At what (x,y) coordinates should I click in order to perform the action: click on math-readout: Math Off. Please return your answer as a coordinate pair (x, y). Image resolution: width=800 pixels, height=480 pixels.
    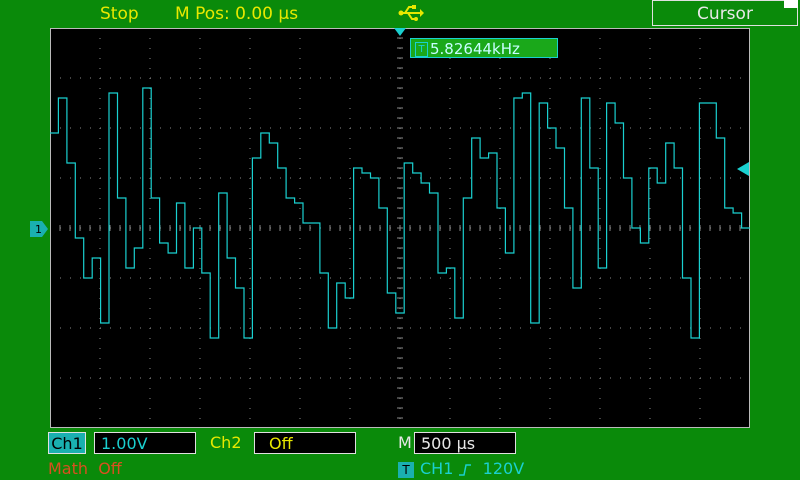
    Looking at the image, I should click on (85, 468).